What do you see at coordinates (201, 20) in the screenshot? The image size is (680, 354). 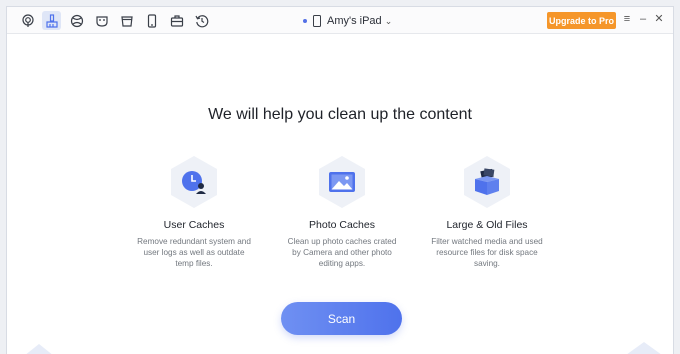 I see `history-icon` at bounding box center [201, 20].